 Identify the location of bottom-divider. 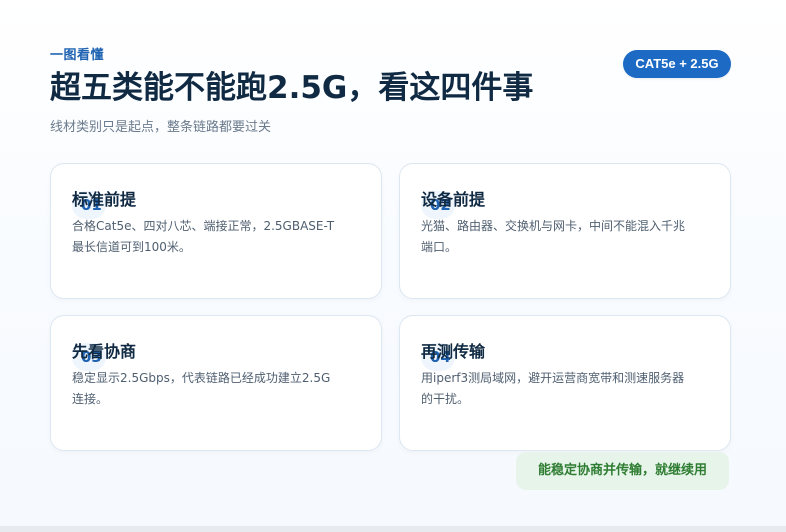
(393, 529).